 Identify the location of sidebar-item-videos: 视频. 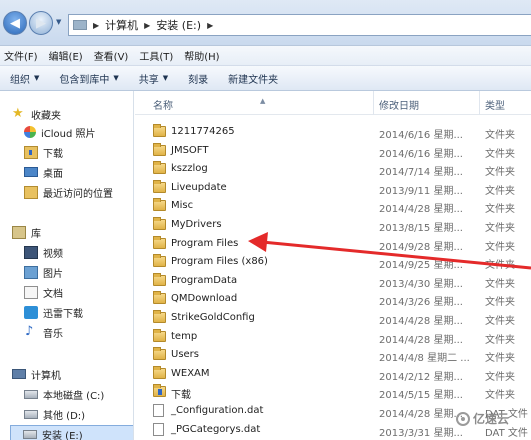
(43, 252).